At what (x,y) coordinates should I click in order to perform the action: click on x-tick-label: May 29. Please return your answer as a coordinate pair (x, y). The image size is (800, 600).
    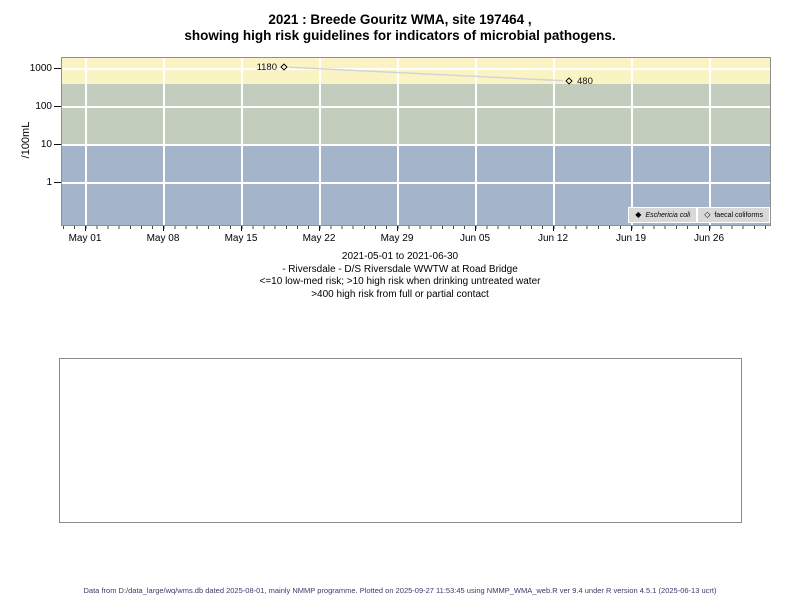
    Looking at the image, I should click on (397, 238).